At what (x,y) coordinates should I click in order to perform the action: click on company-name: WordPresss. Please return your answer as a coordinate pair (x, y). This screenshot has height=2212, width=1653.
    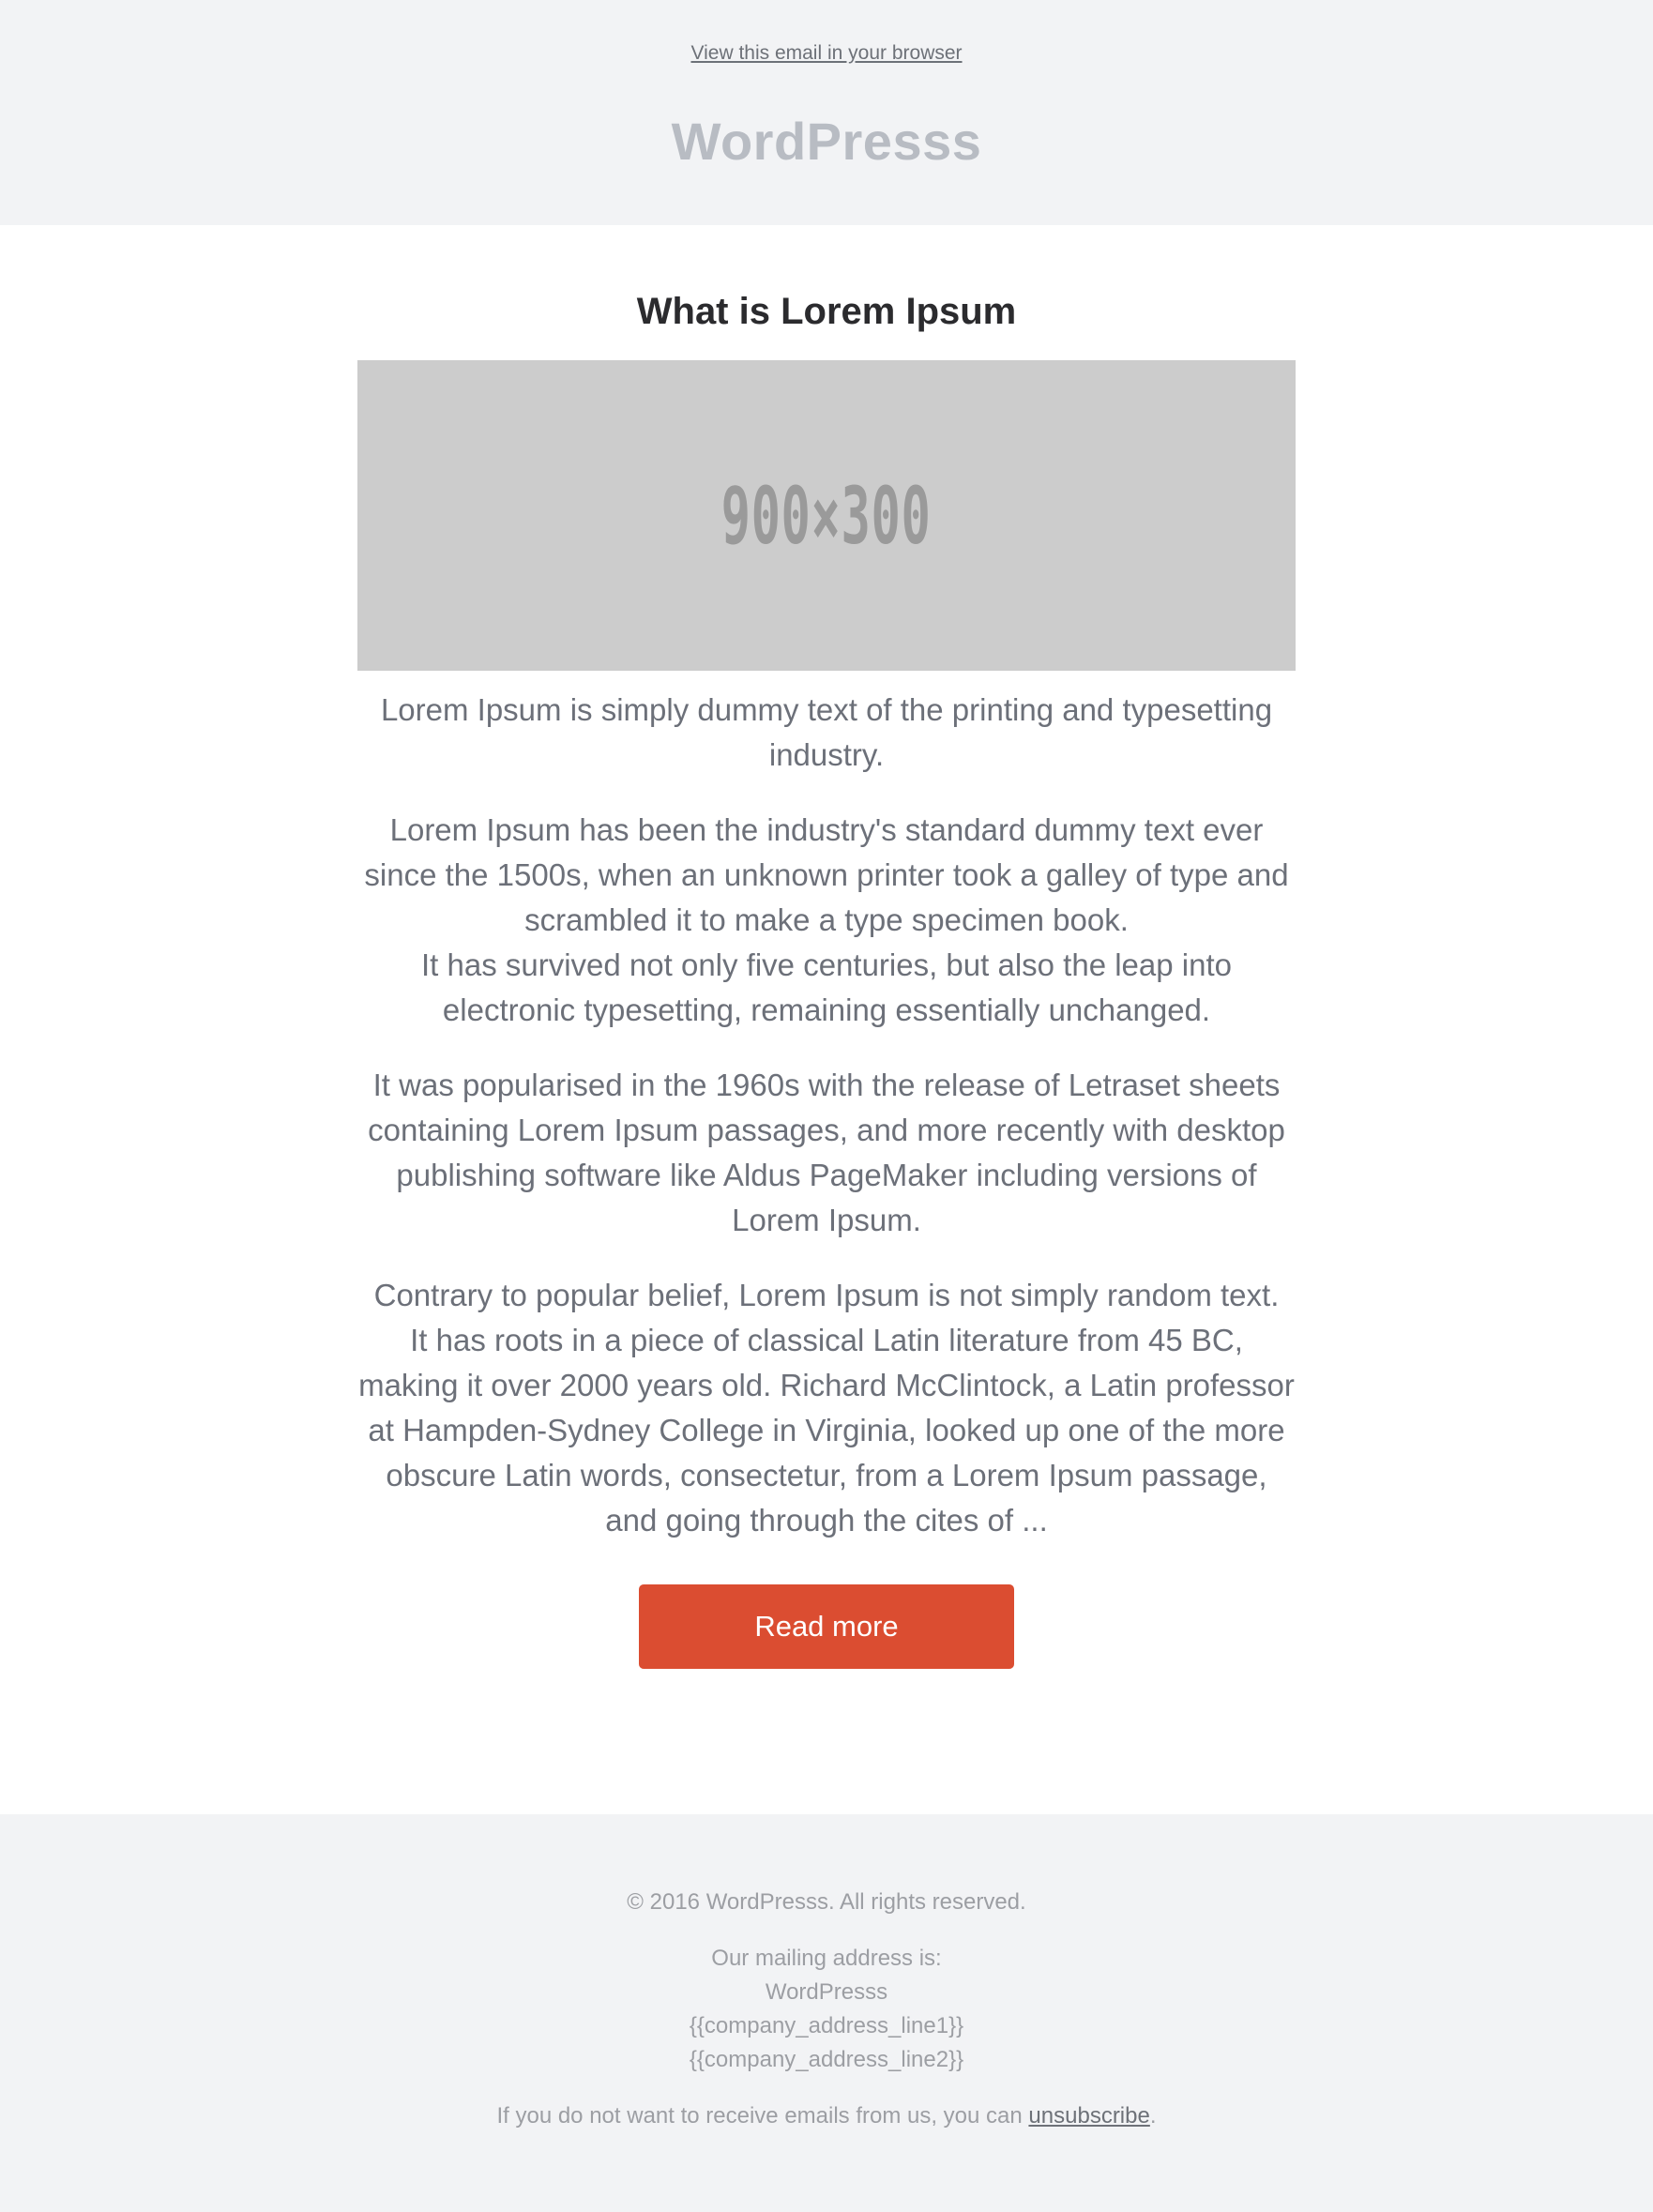
    Looking at the image, I should click on (826, 1992).